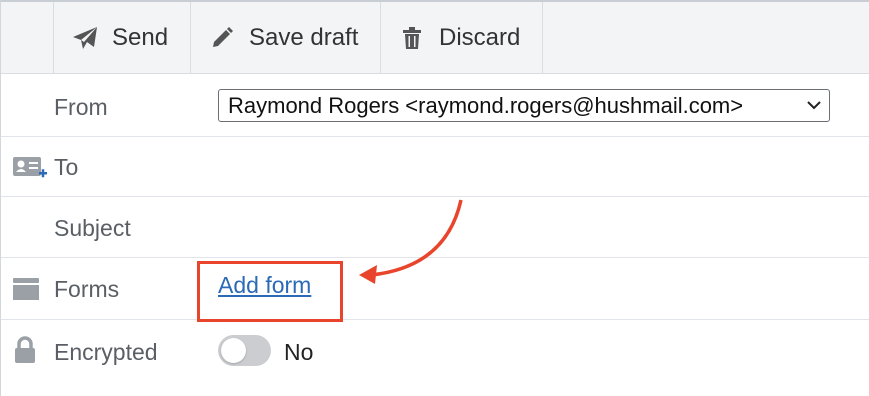  Describe the element at coordinates (106, 352) in the screenshot. I see `encrypted-label: Encrypted` at that location.